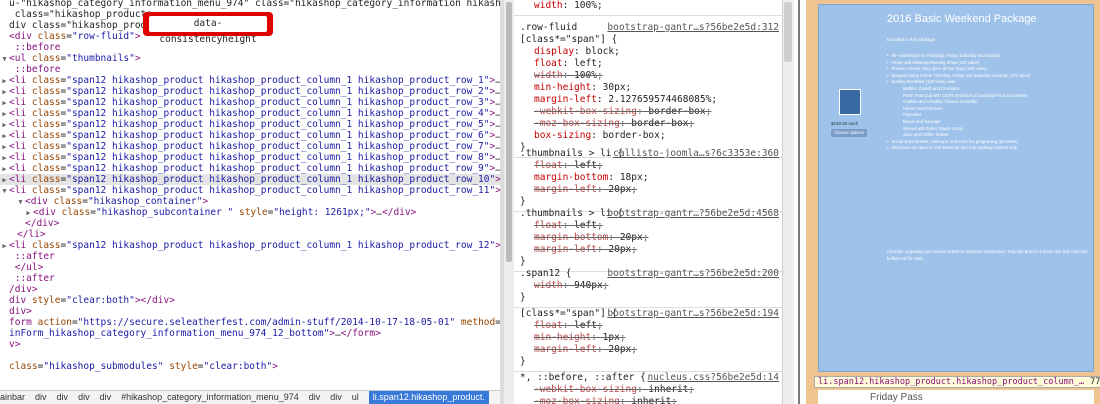  Describe the element at coordinates (693, 314) in the screenshot. I see `css-source-link: bootstrap-gantr…s?56be2e5d:194` at that location.